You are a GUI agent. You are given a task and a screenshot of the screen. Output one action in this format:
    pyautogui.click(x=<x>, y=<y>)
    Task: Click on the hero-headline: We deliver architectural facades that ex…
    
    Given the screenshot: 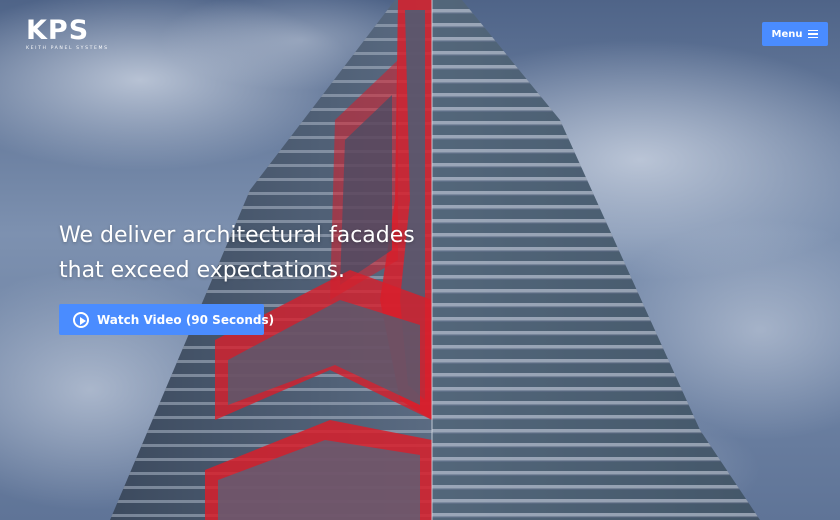 What is the action you would take?
    pyautogui.click(x=237, y=253)
    